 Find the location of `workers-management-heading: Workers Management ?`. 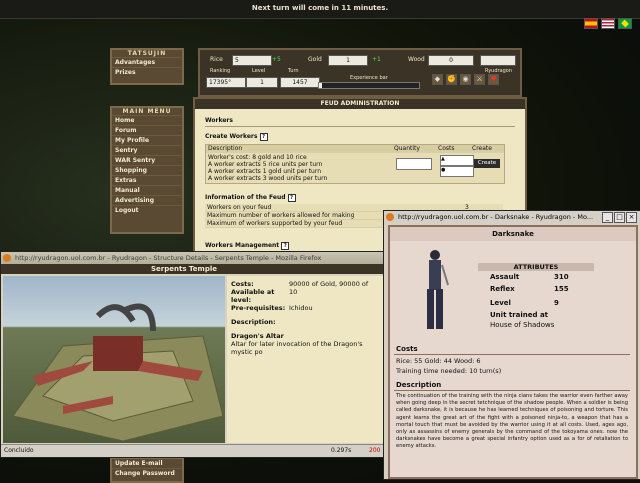

workers-management-heading: Workers Management ? is located at coordinates (247, 246).